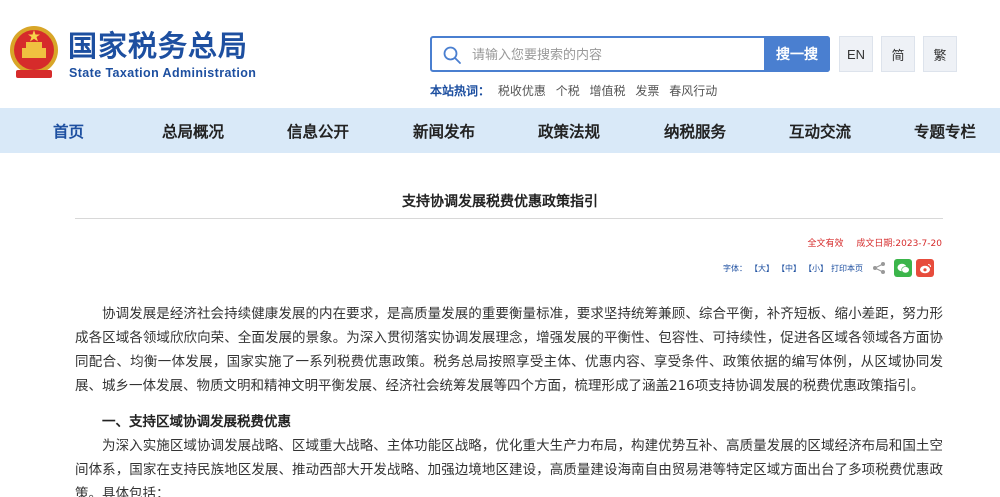 This screenshot has width=1000, height=497. What do you see at coordinates (898, 54) in the screenshot?
I see `lang-simplified-button: 简` at bounding box center [898, 54].